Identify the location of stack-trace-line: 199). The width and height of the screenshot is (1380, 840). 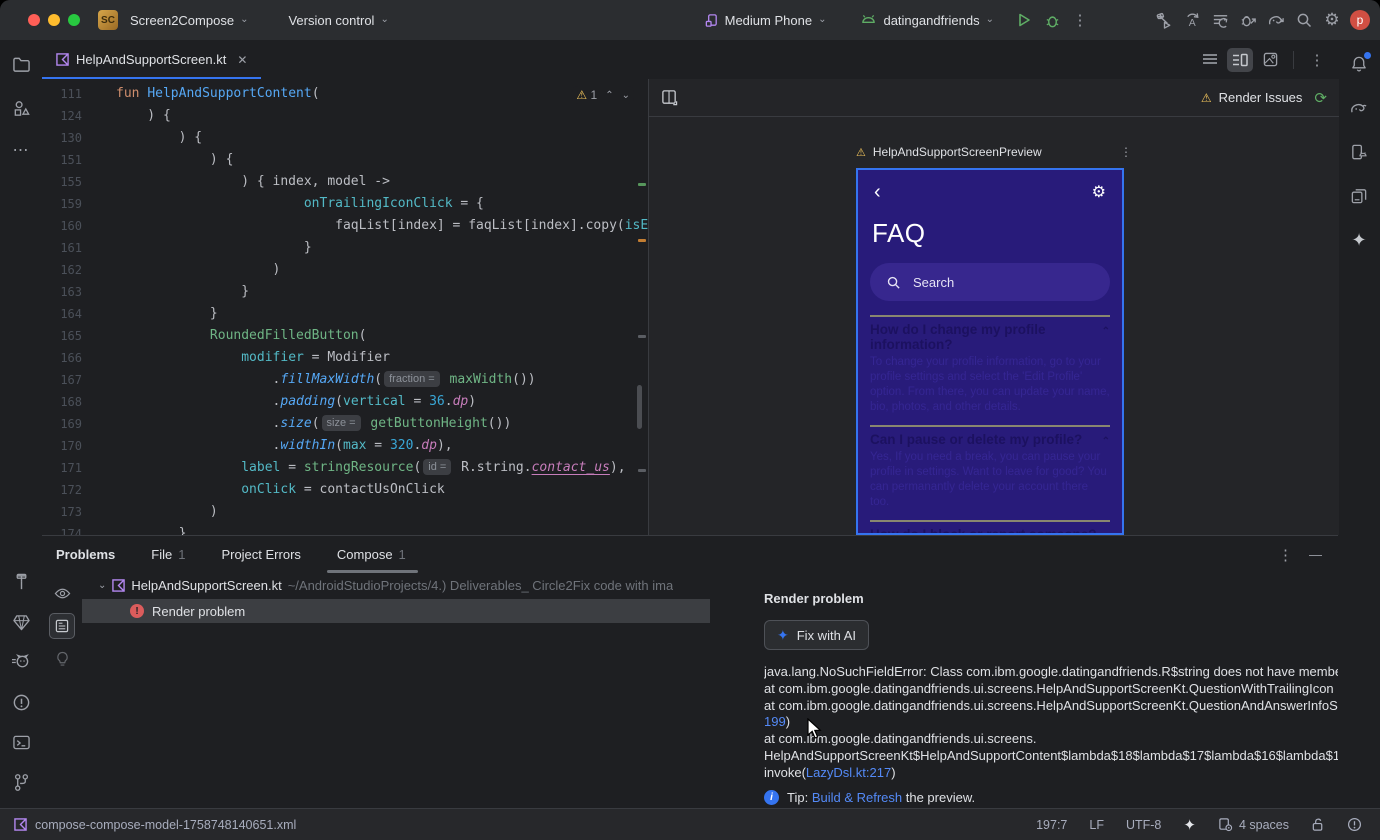
(777, 722).